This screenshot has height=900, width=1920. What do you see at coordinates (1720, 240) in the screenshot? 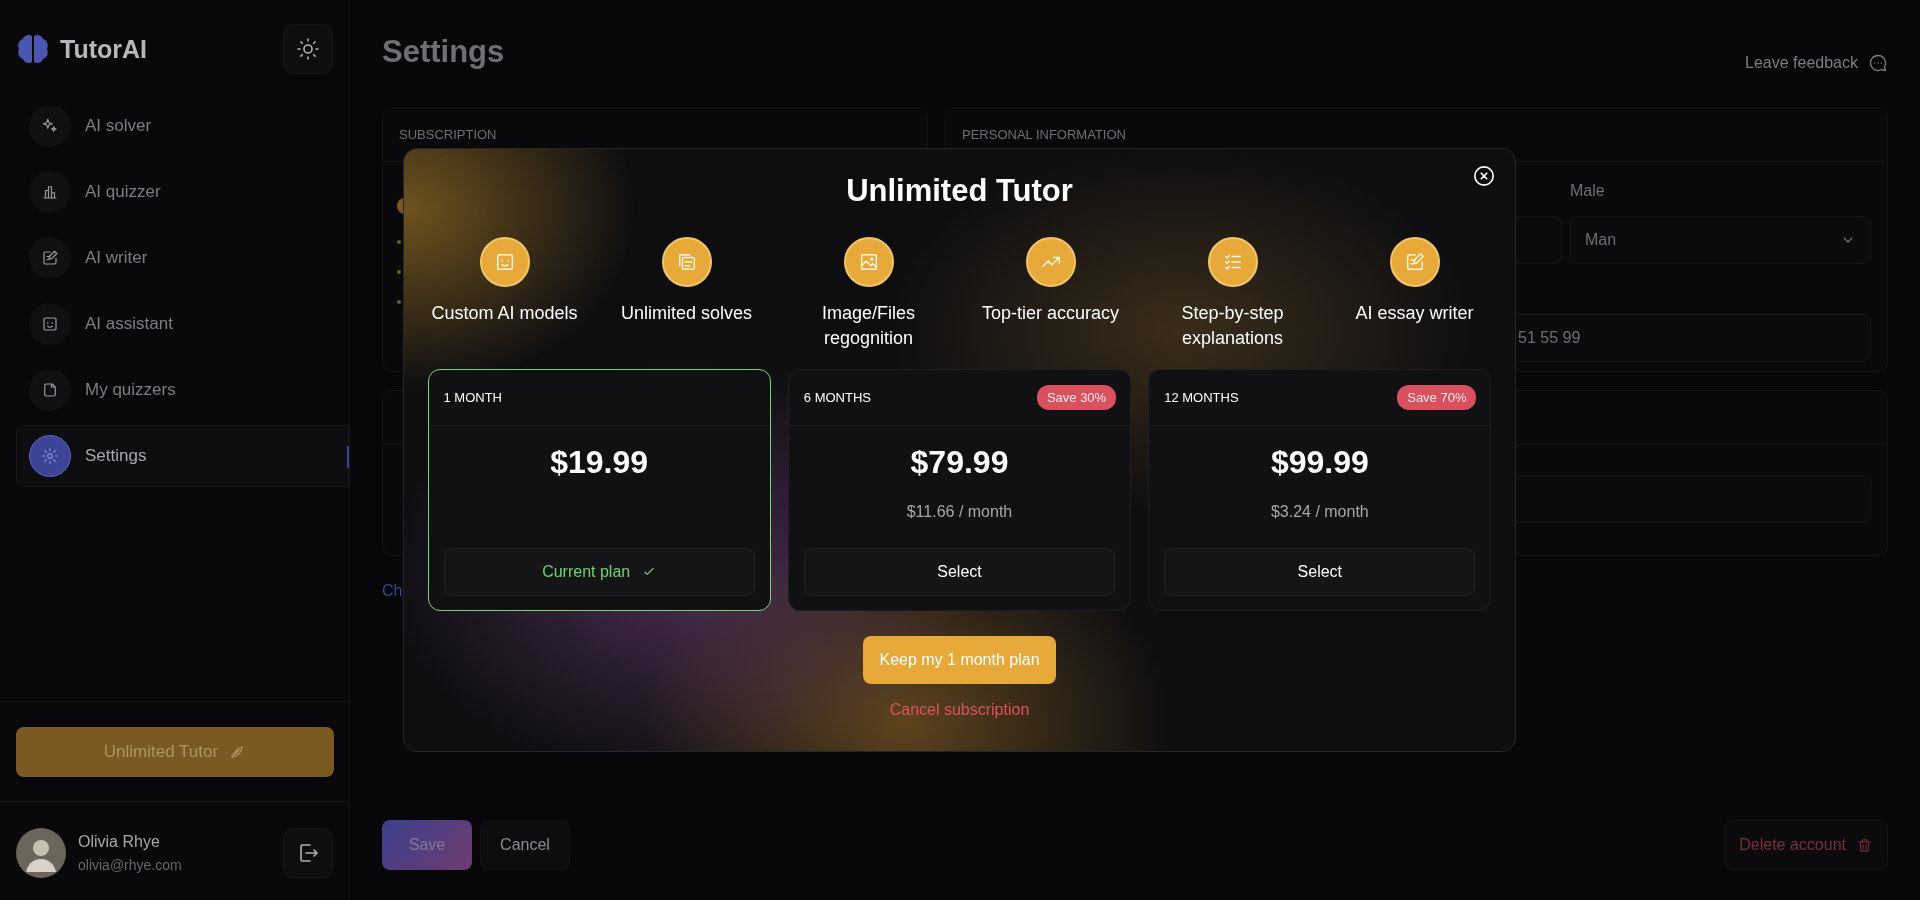
I see `gender-select: Man` at bounding box center [1720, 240].